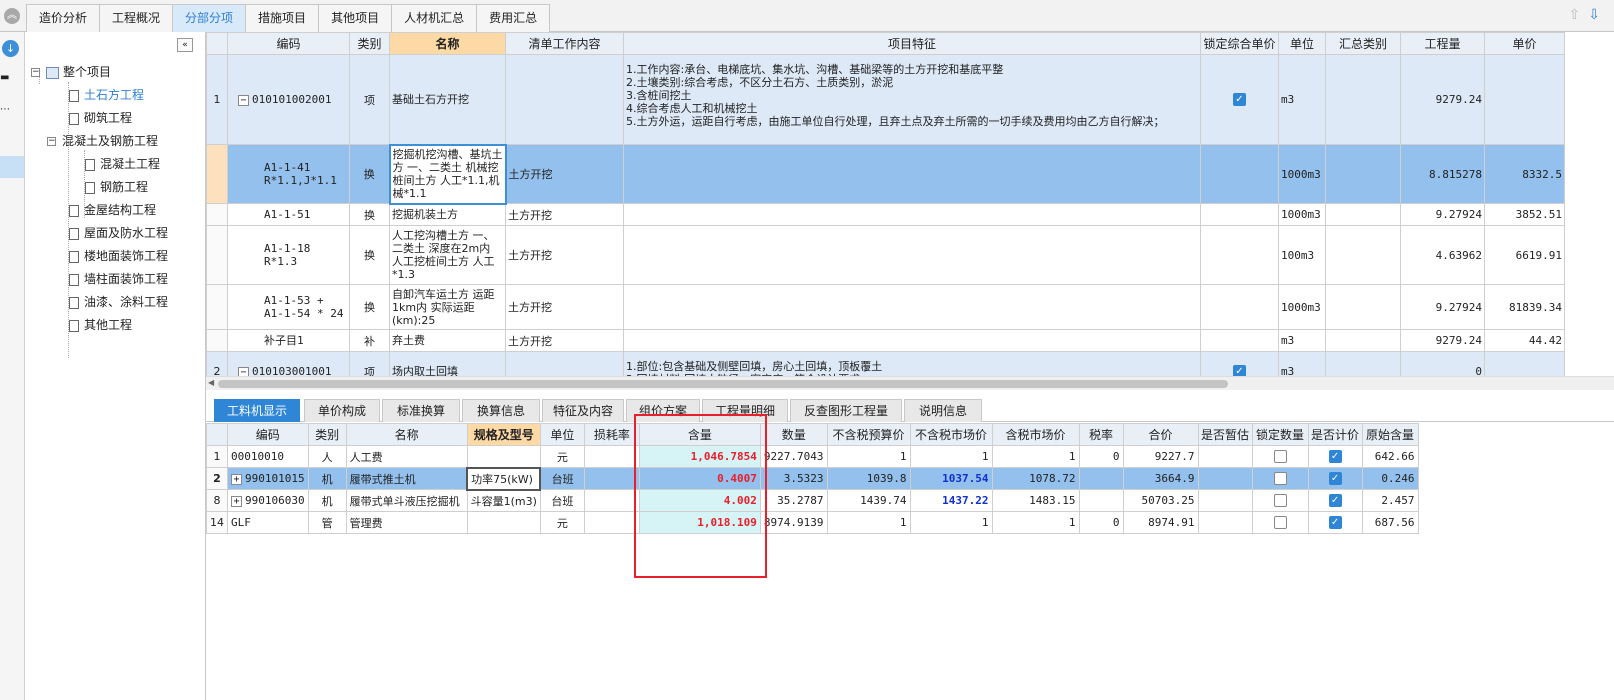 This screenshot has height=700, width=1614. What do you see at coordinates (1524, 363) in the screenshot?
I see `price-cell` at bounding box center [1524, 363].